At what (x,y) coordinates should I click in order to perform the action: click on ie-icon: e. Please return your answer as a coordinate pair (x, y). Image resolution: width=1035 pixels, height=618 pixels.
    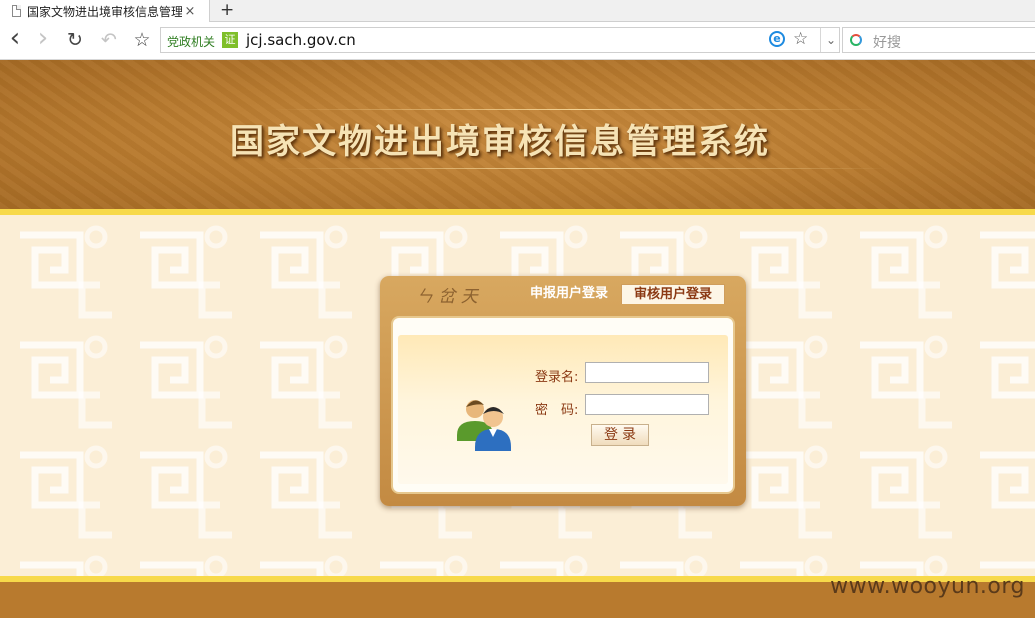
    Looking at the image, I should click on (777, 39).